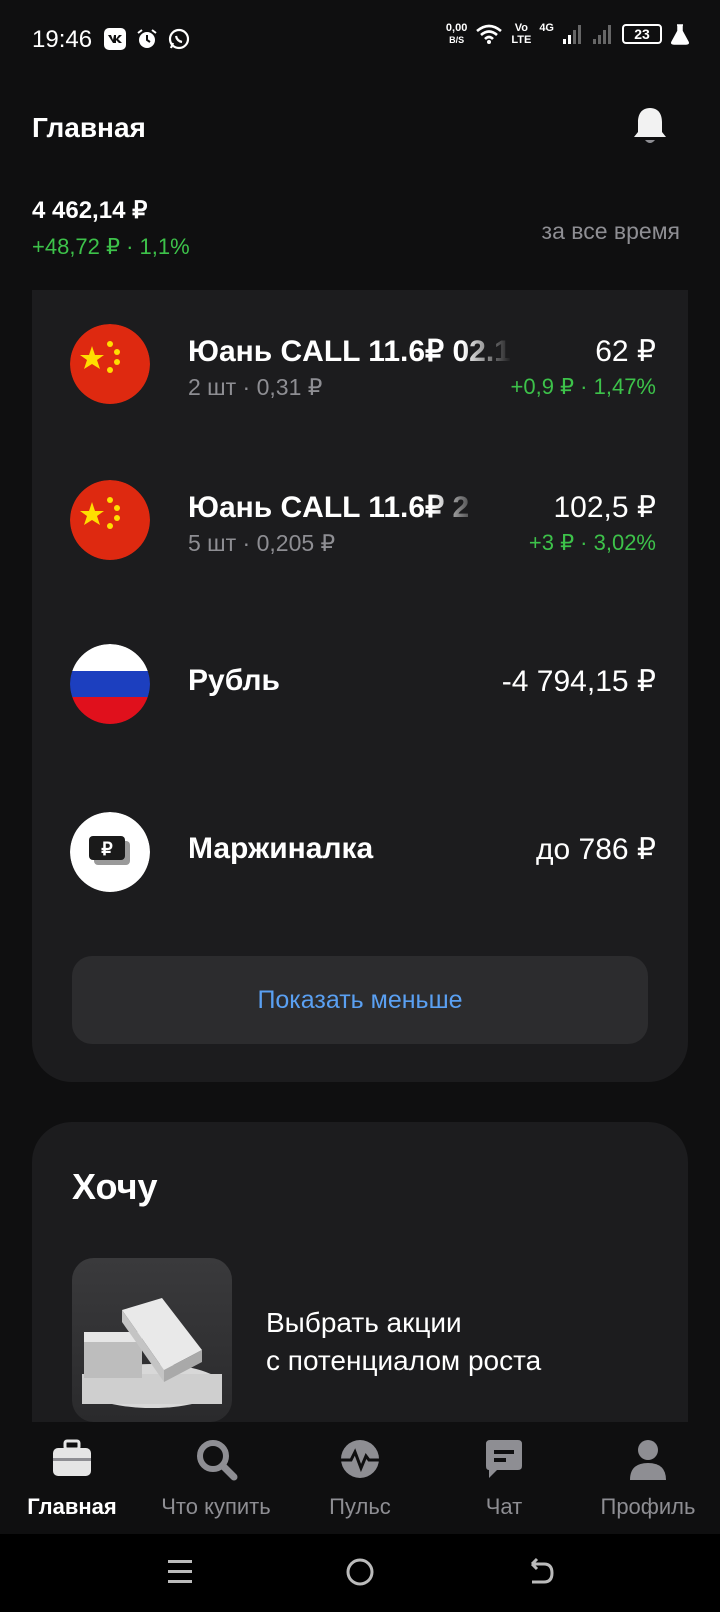 The height and width of the screenshot is (1612, 720). Describe the element at coordinates (234, 680) in the screenshot. I see `holding-name: Рубль` at that location.